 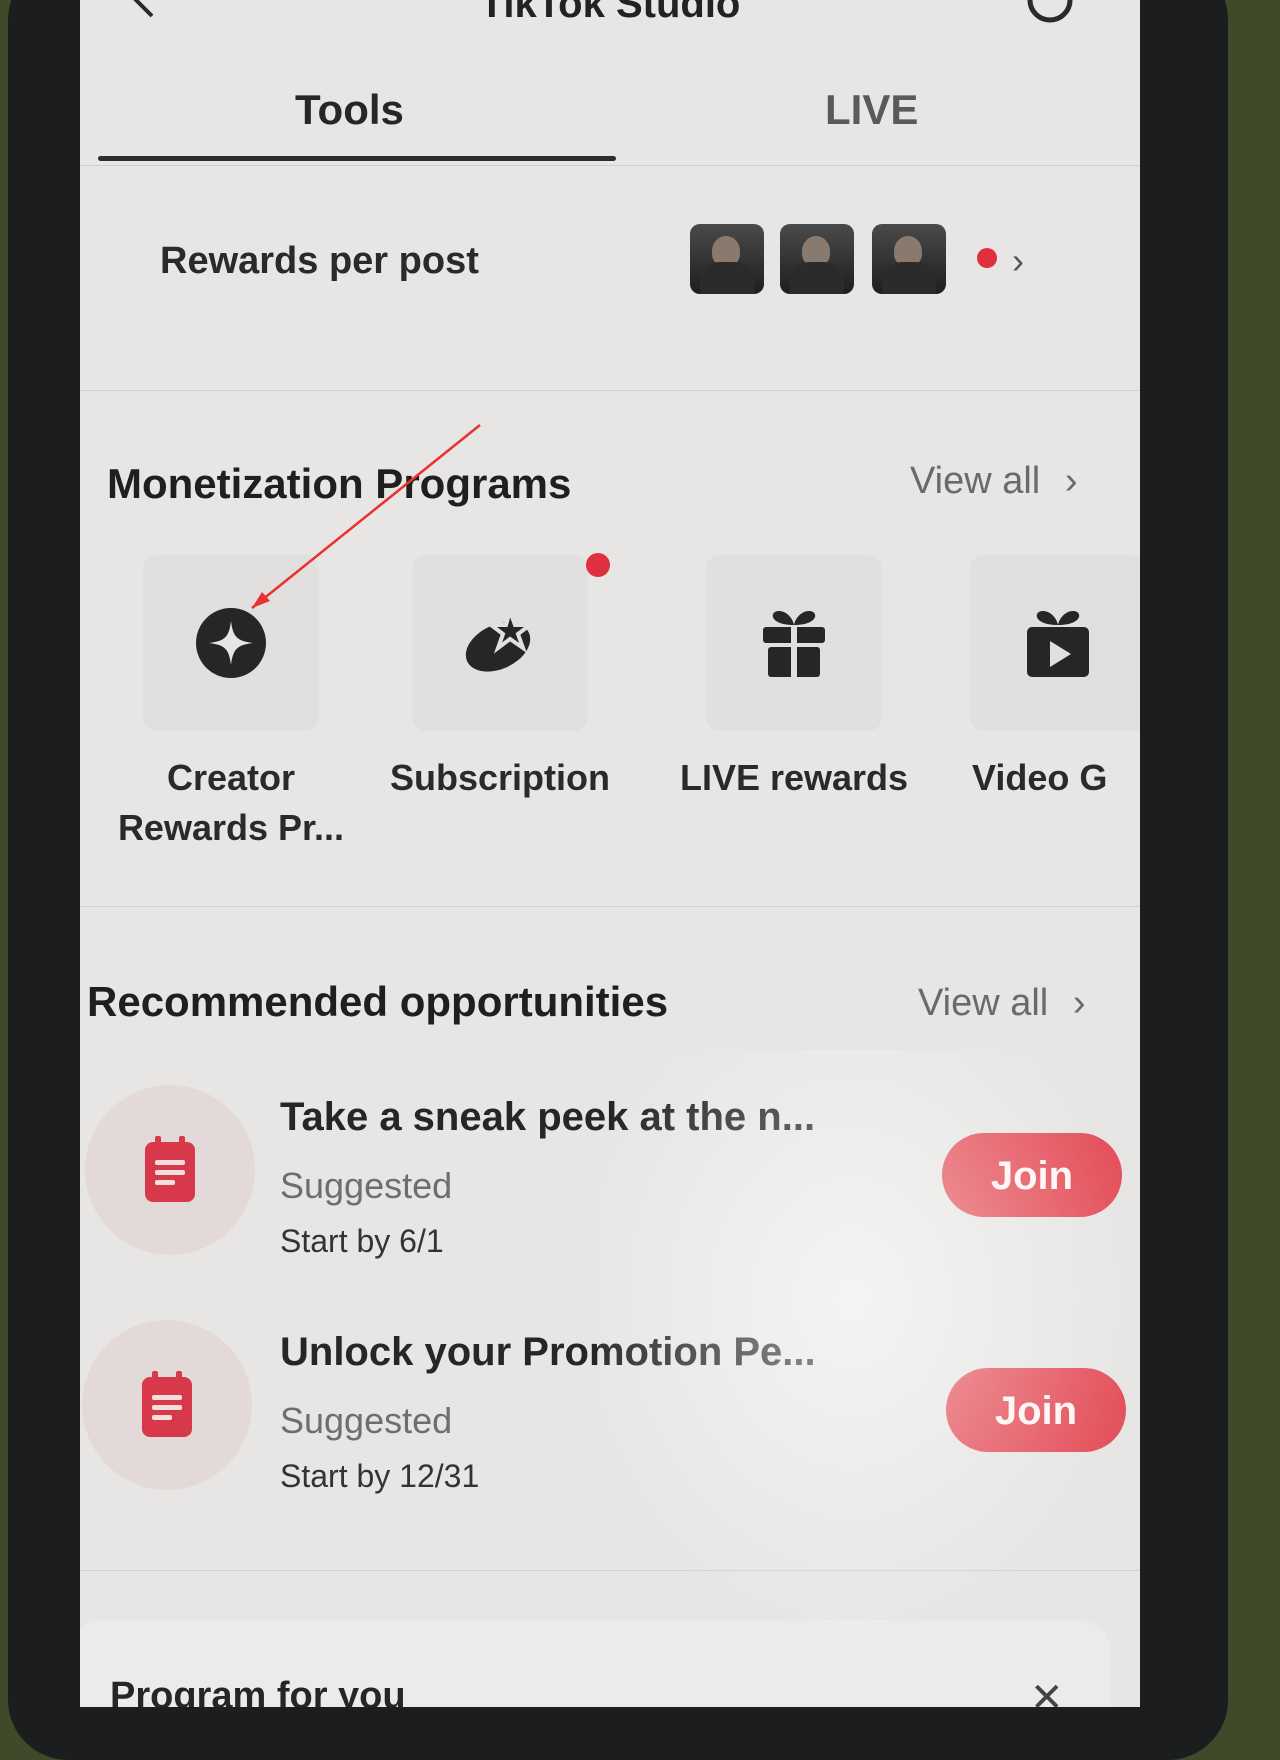 What do you see at coordinates (378, 1001) in the screenshot?
I see `recommended-title: Recommended opportunities` at bounding box center [378, 1001].